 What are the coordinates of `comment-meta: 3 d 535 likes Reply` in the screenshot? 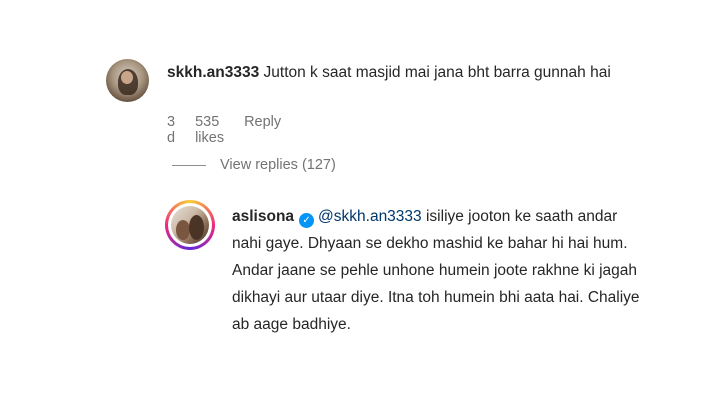 It's located at (224, 130).